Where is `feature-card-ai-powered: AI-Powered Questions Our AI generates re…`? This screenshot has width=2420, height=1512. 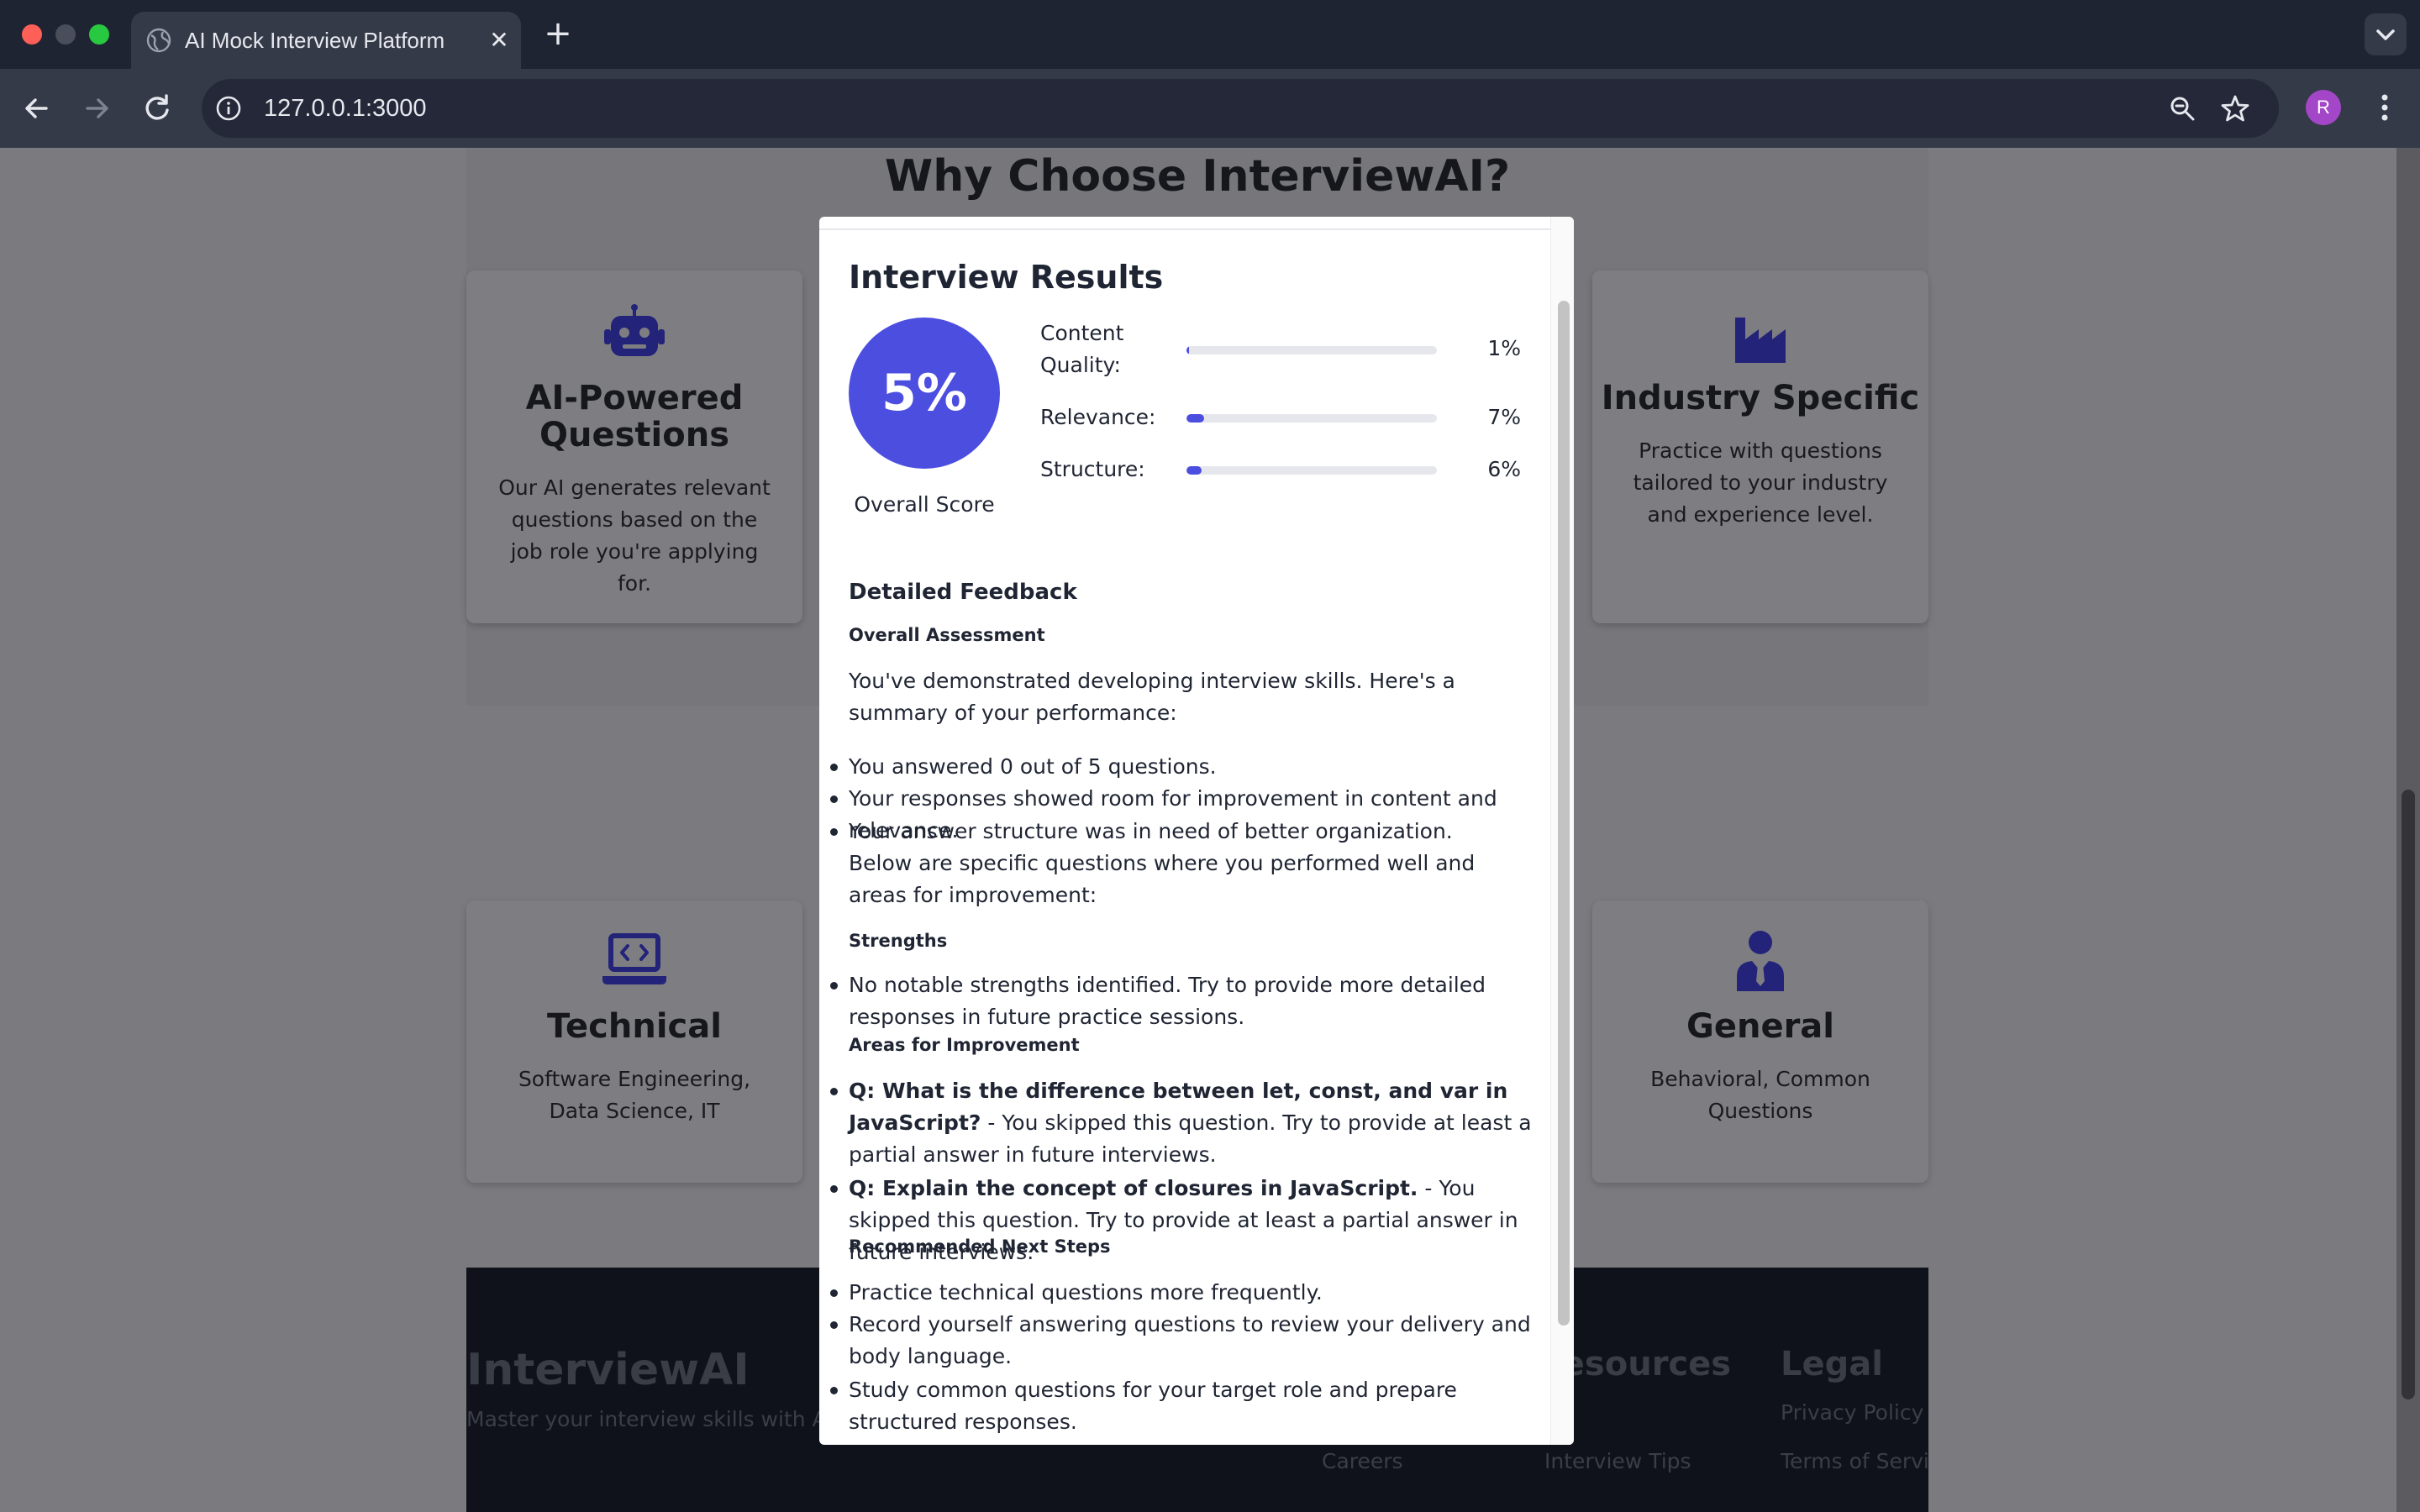 feature-card-ai-powered: AI-Powered Questions Our AI generates re… is located at coordinates (634, 446).